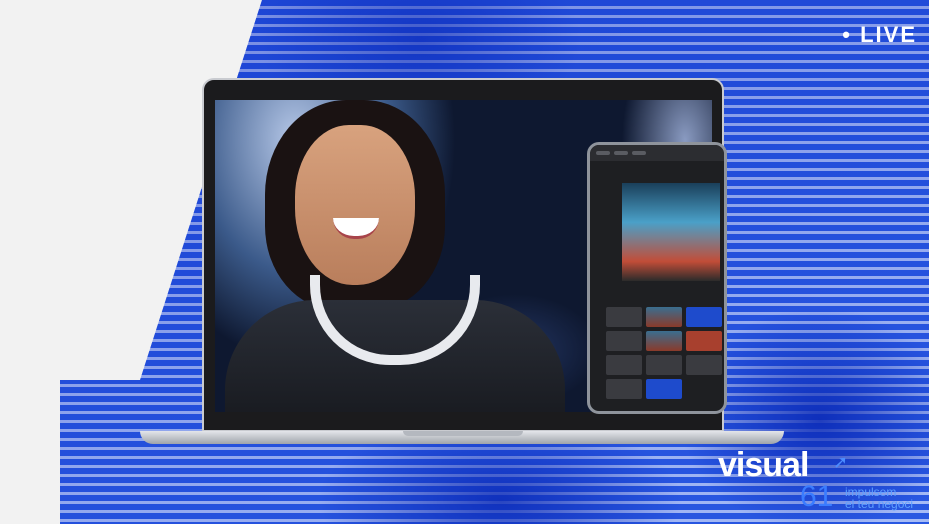  What do you see at coordinates (879, 504) in the screenshot?
I see `tagline-line2: el teu negoci` at bounding box center [879, 504].